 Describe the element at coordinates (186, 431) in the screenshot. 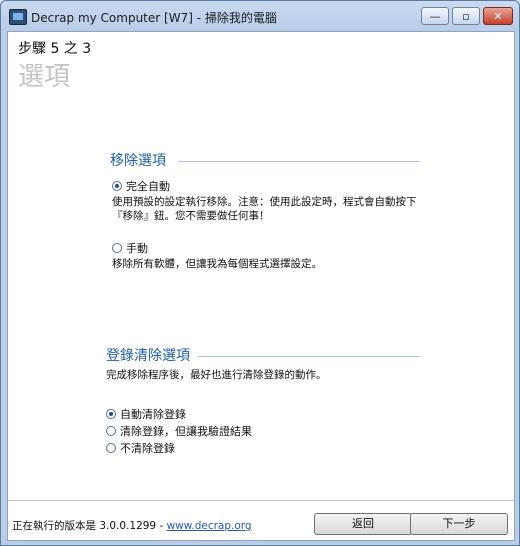

I see `radio-label: 清除登錄，但讓我驗證結果` at that location.